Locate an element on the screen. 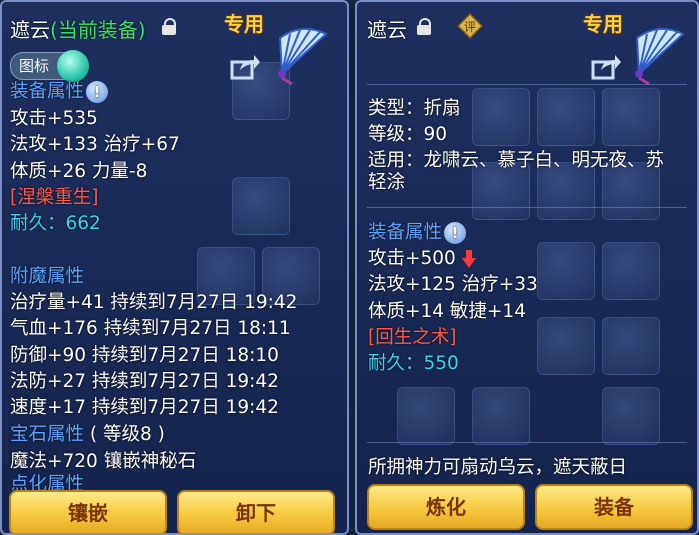  icon-toggle: 图标 is located at coordinates (49, 66).